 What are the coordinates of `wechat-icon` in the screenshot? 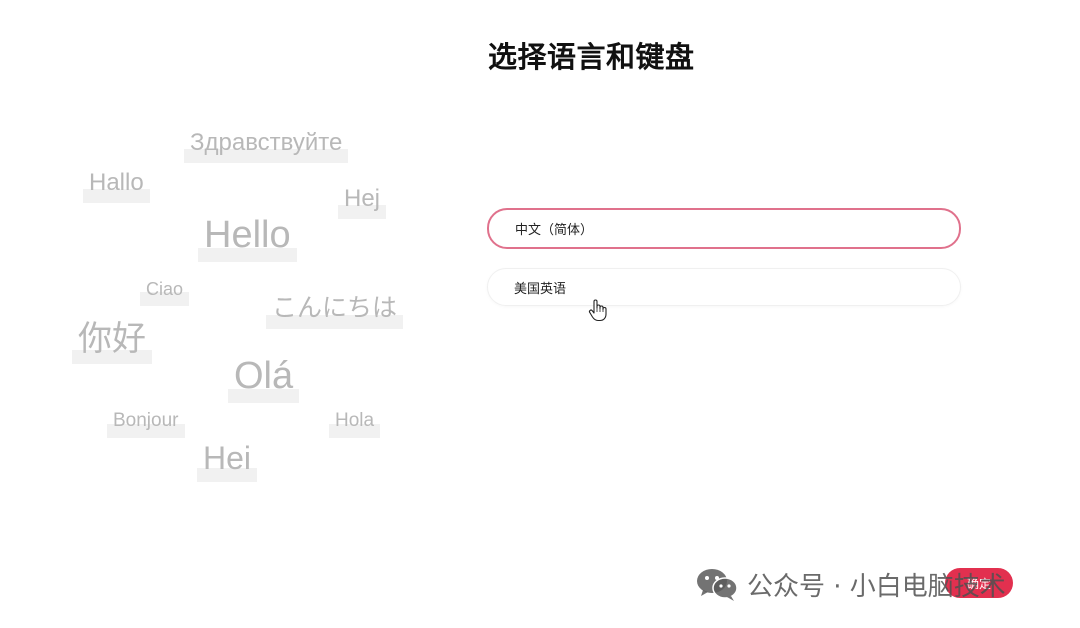 It's located at (717, 585).